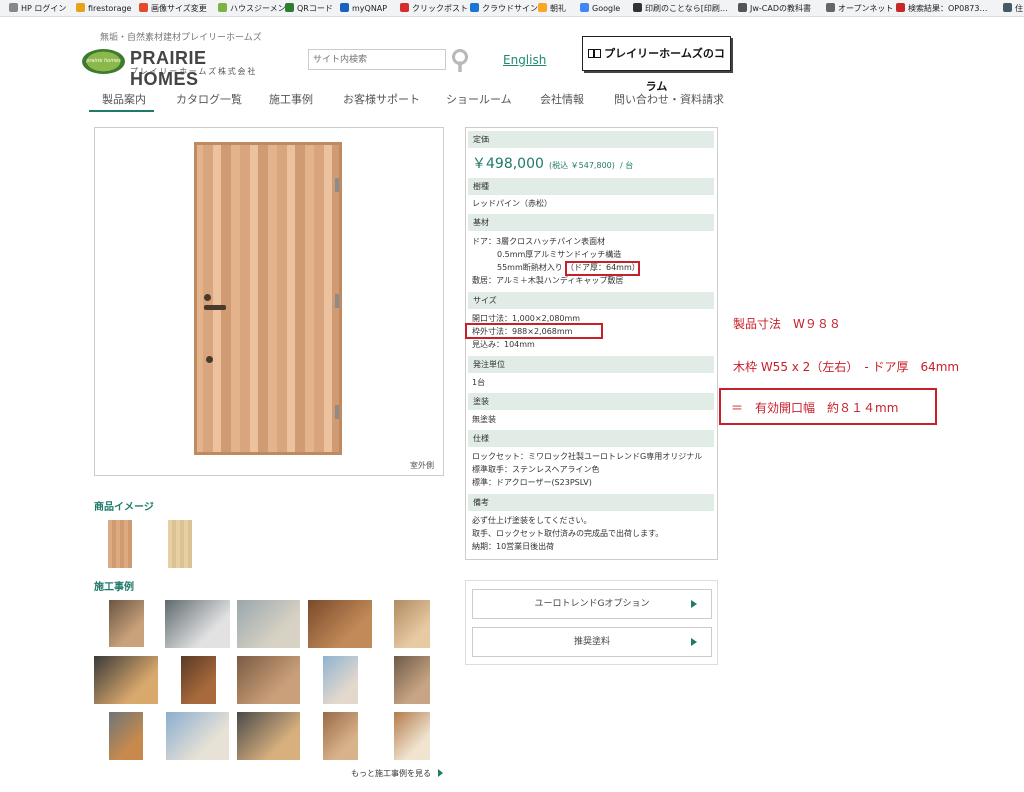 This screenshot has height=792, width=1024. I want to click on spec-header-notes: 備考, so click(591, 502).